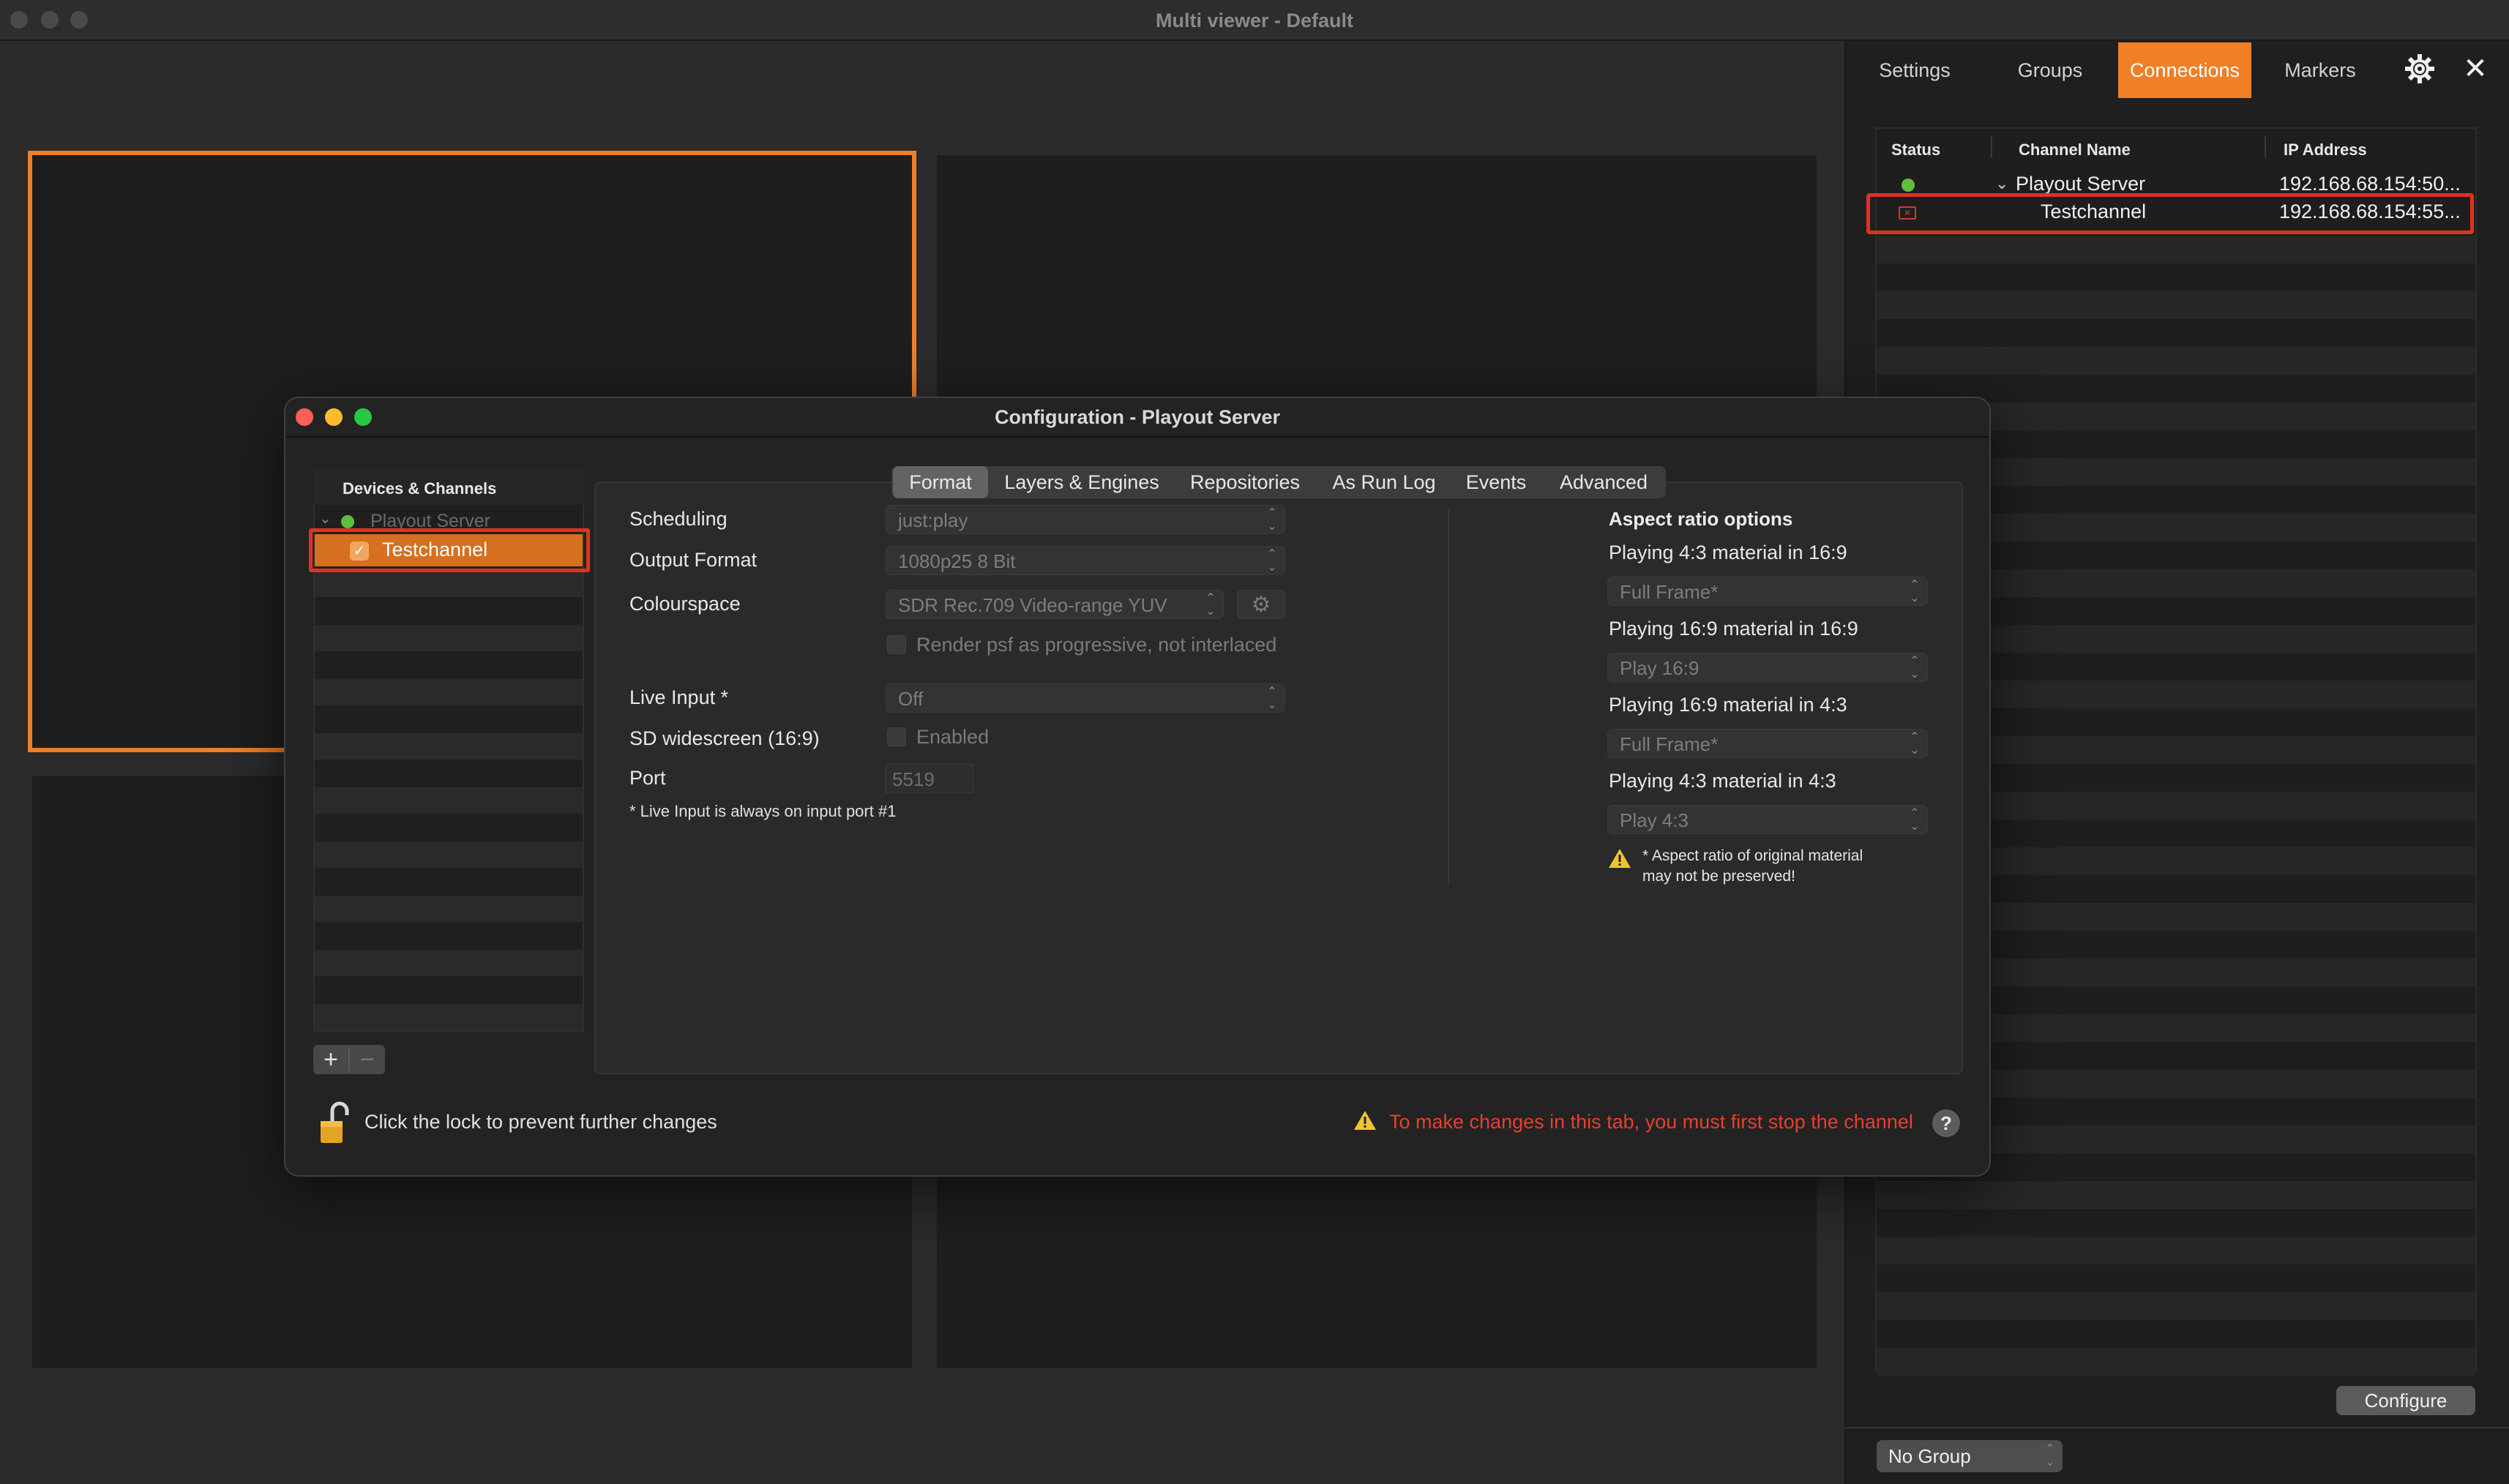 The image size is (2509, 1484). What do you see at coordinates (1496, 482) in the screenshot?
I see `tab-events: Events` at bounding box center [1496, 482].